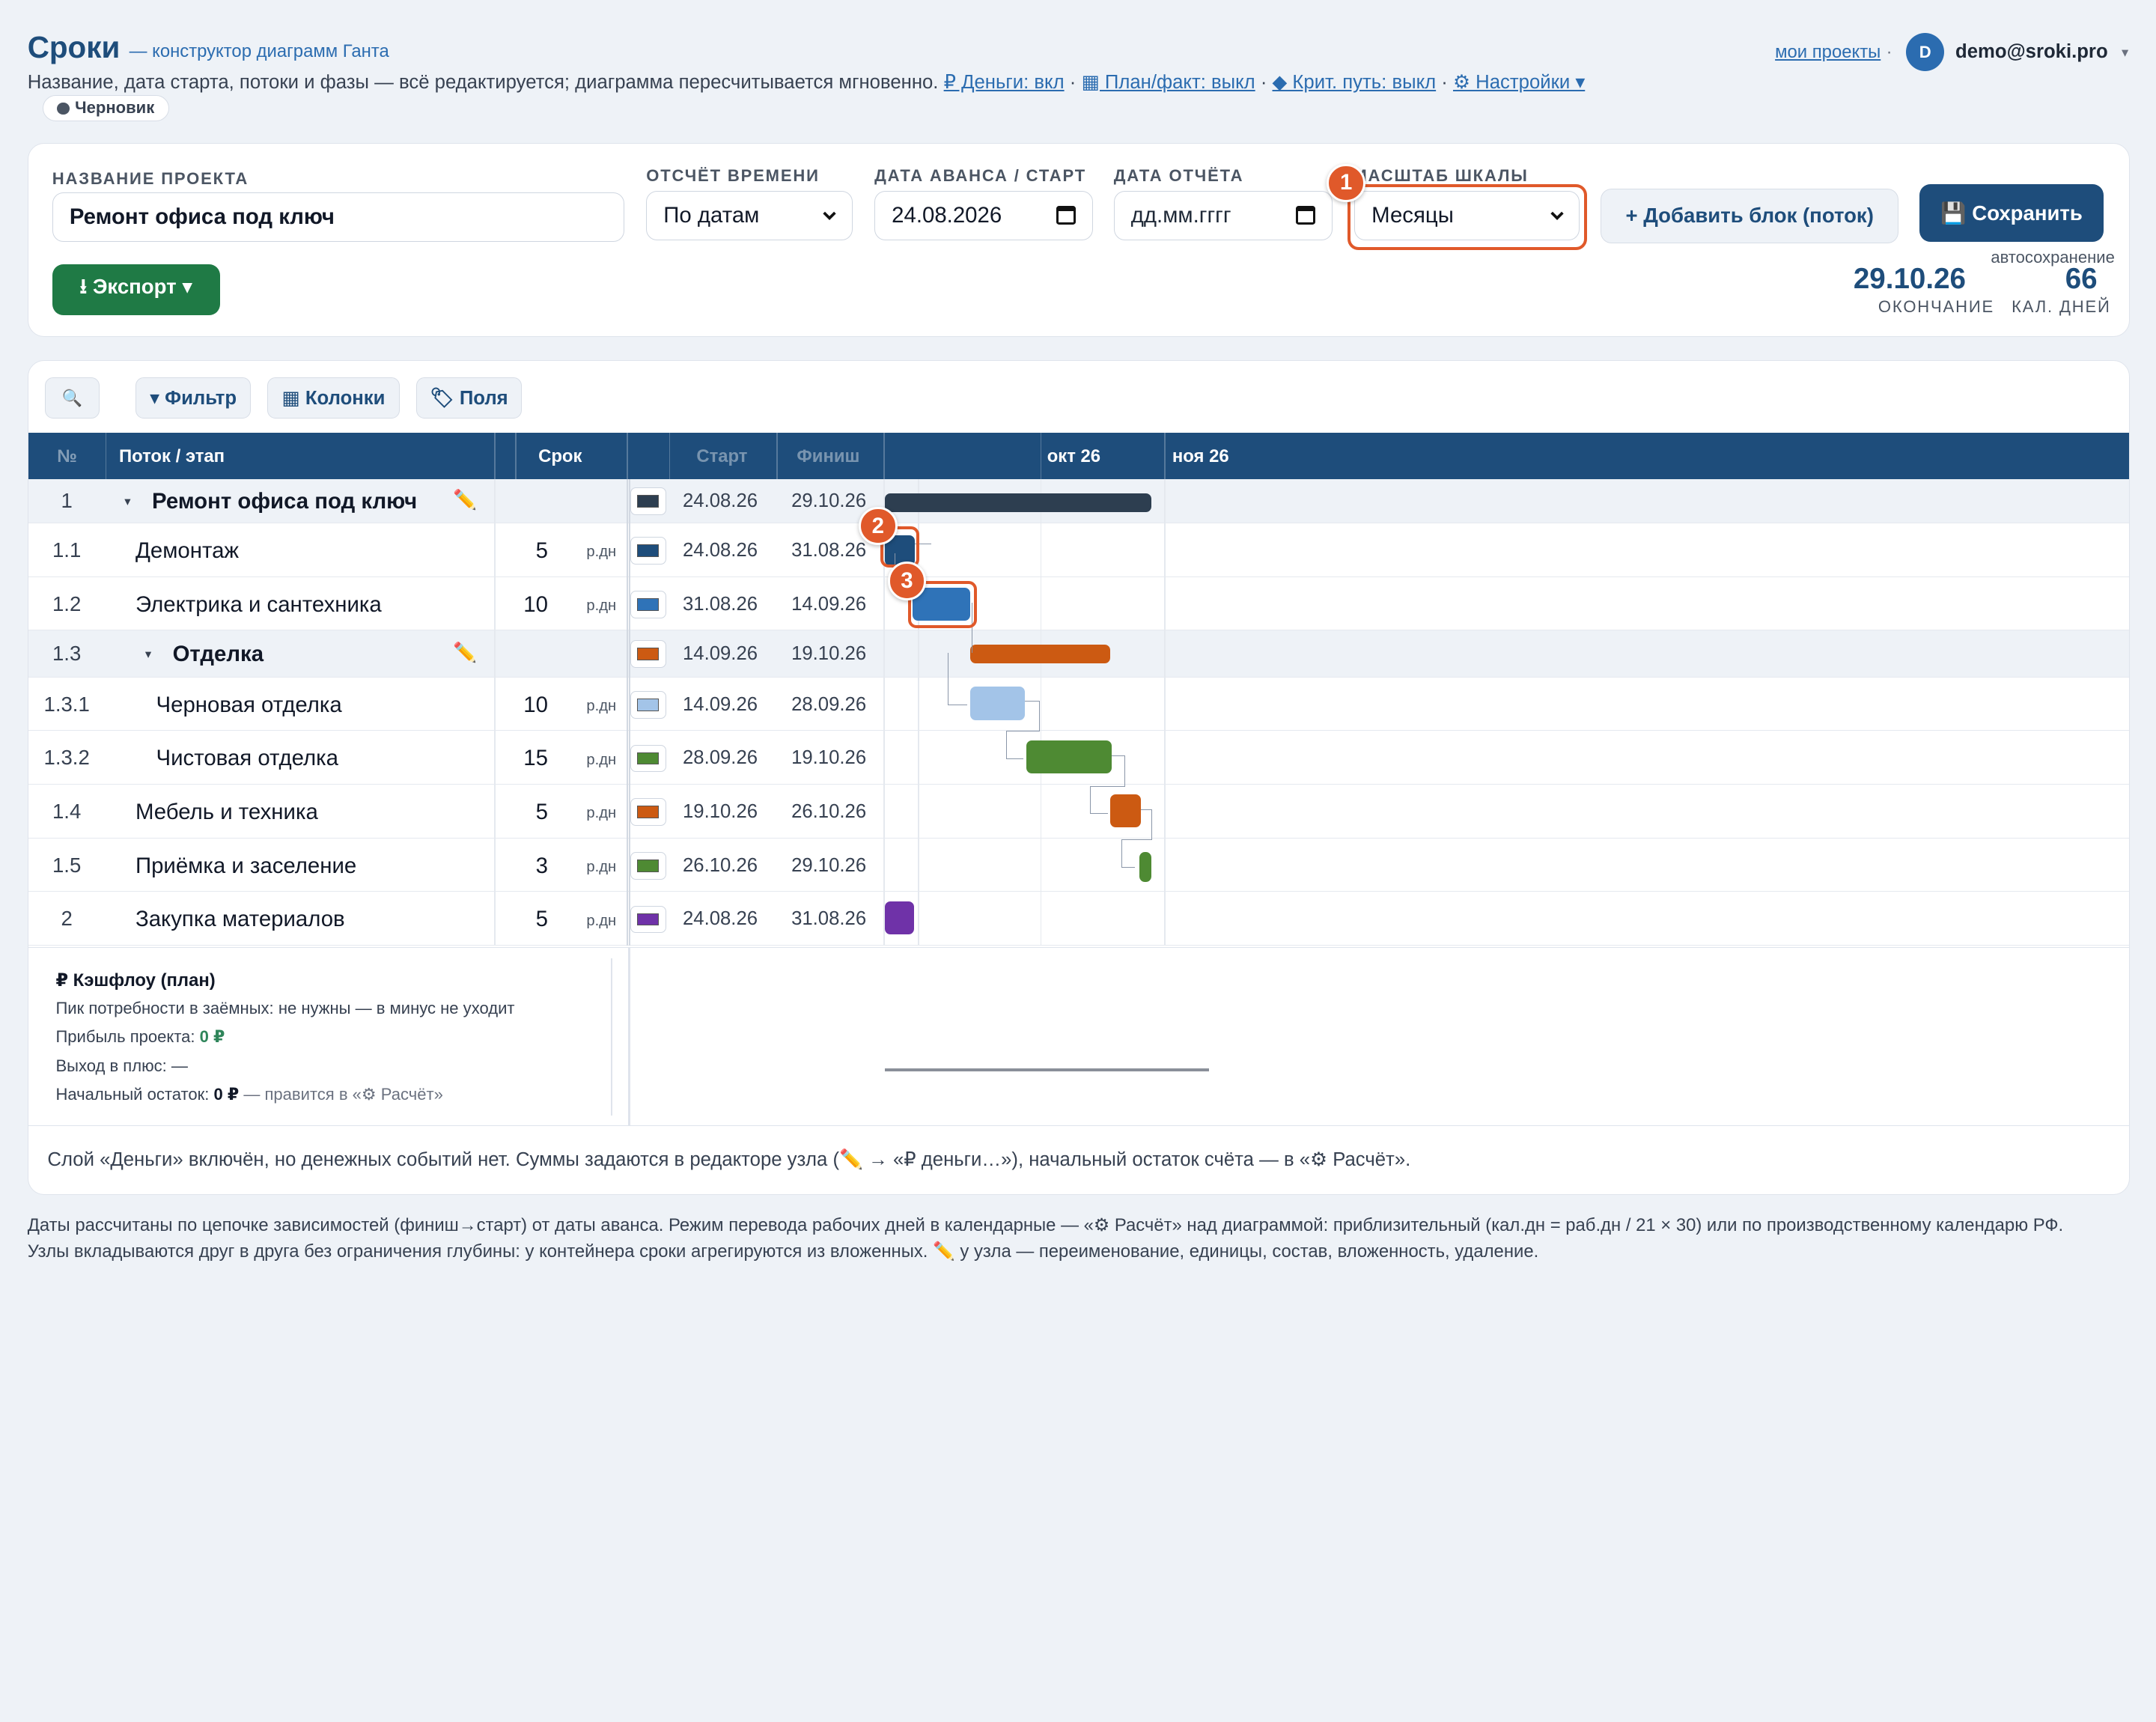 The width and height of the screenshot is (2156, 1722). I want to click on row-name: Электрика и сантехника, so click(258, 605).